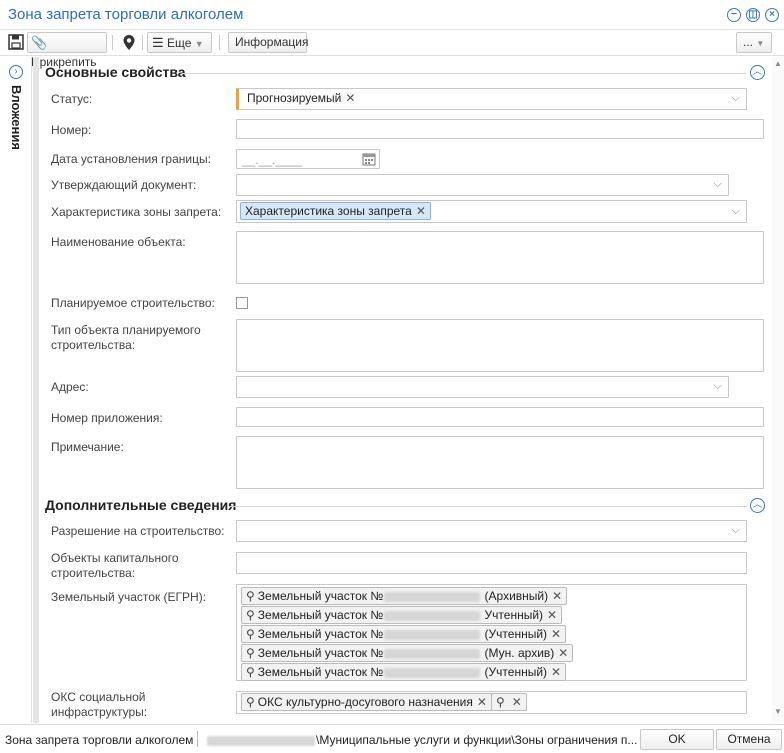 The height and width of the screenshot is (753, 784). I want to click on status-label: Статус:, so click(72, 99).